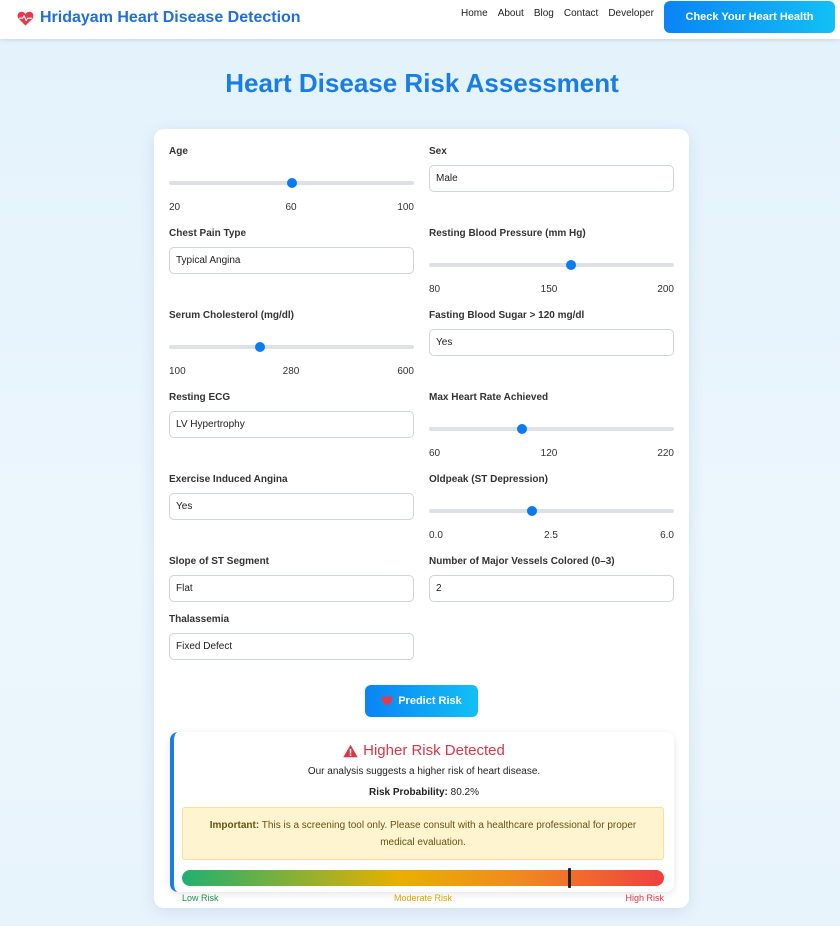 This screenshot has height=926, width=840. What do you see at coordinates (435, 289) in the screenshot?
I see `tick-min: 80` at bounding box center [435, 289].